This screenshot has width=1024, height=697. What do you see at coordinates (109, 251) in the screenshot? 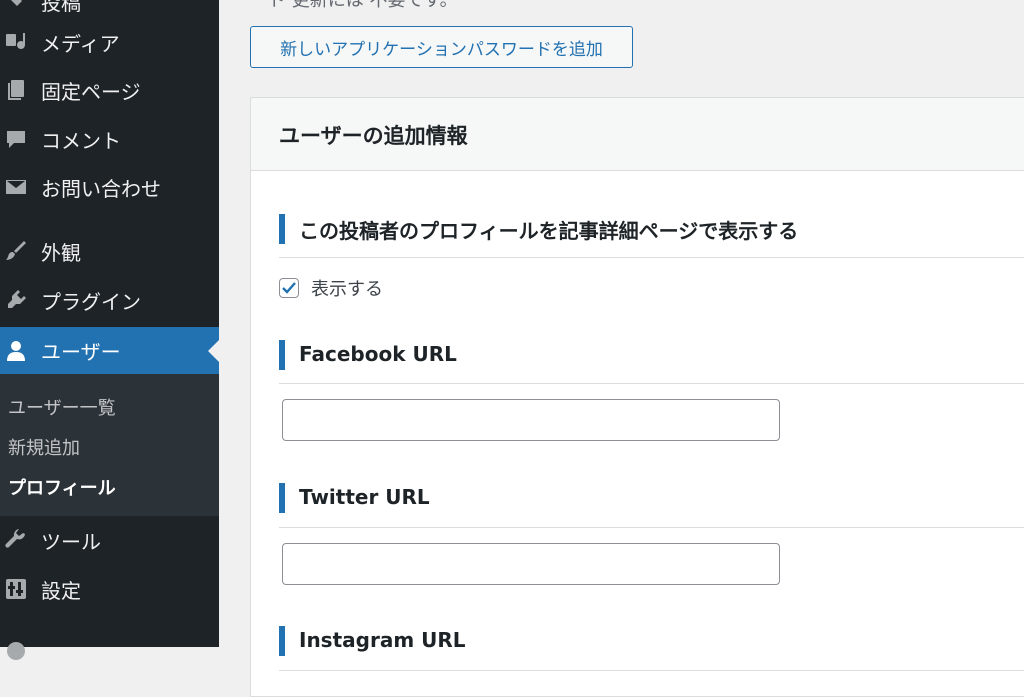
I see `menu-item-appearance: 外観` at bounding box center [109, 251].